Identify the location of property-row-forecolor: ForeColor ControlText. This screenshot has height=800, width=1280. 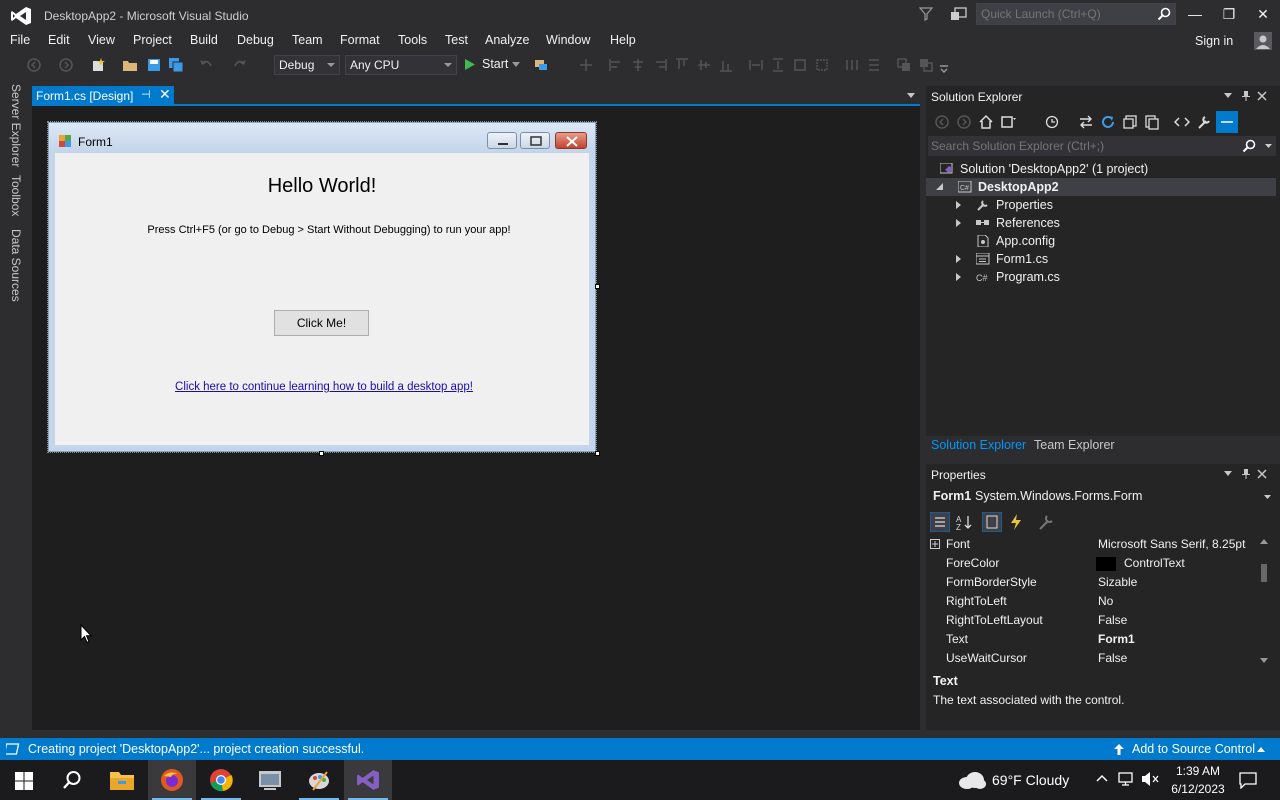
(1091, 563).